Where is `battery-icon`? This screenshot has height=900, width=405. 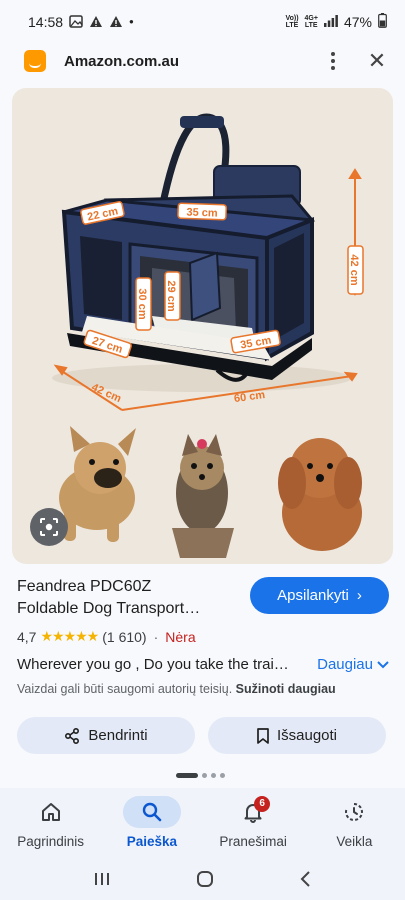
battery-icon is located at coordinates (382, 22).